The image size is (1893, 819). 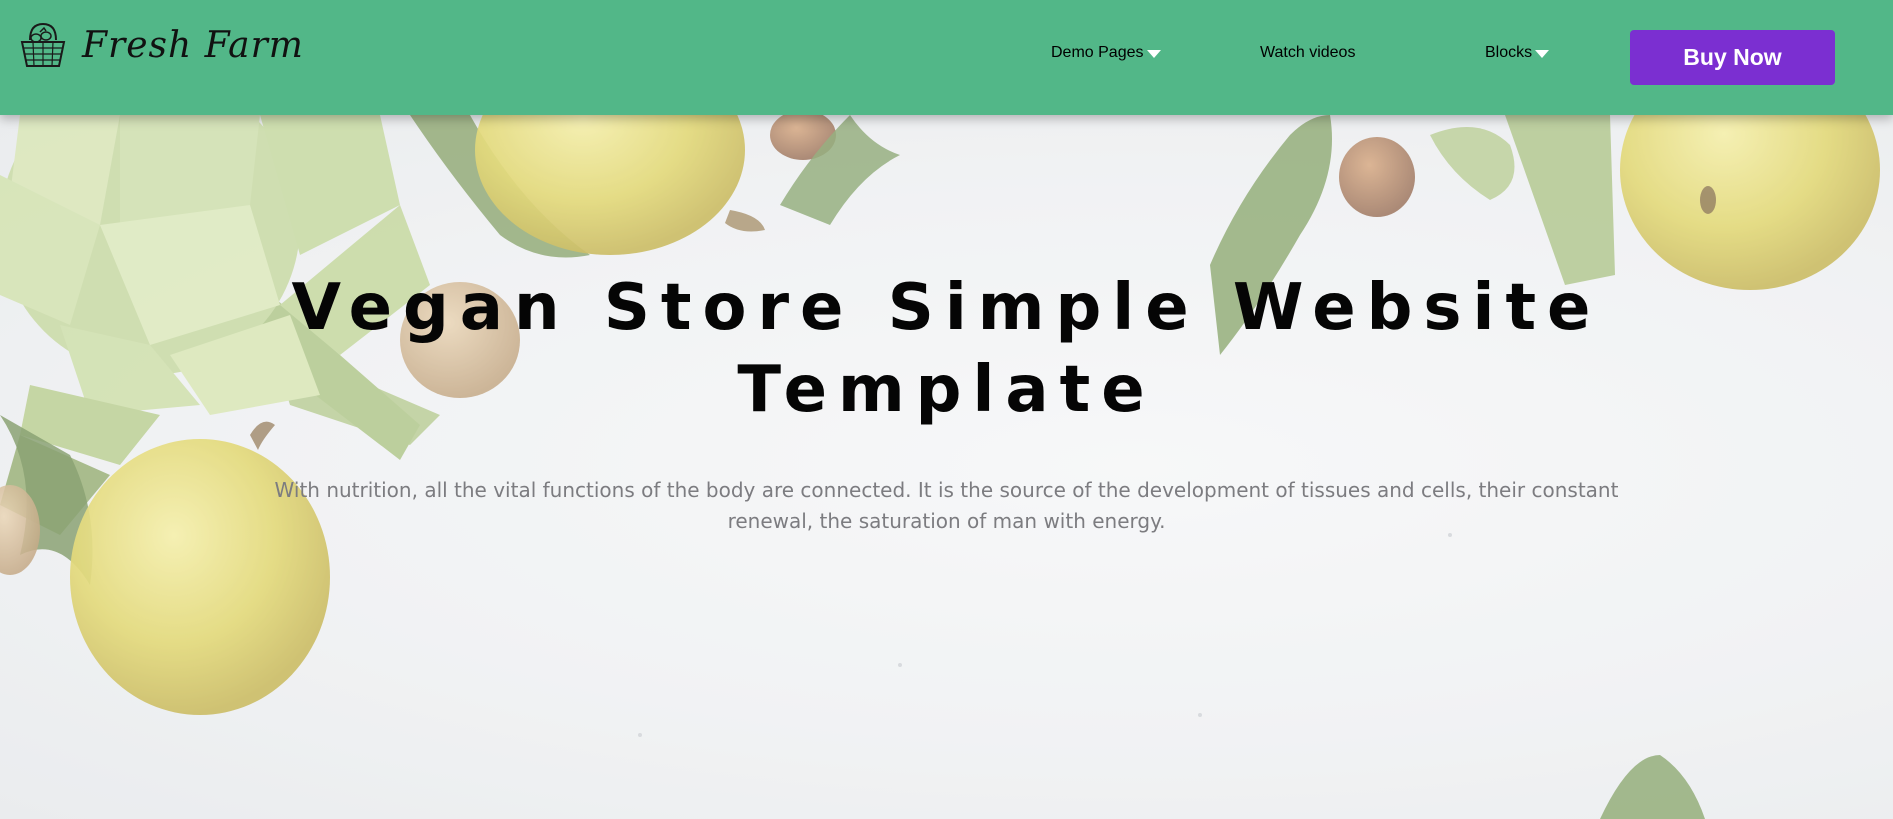 I want to click on buy-now-button: Buy Now, so click(x=1732, y=57).